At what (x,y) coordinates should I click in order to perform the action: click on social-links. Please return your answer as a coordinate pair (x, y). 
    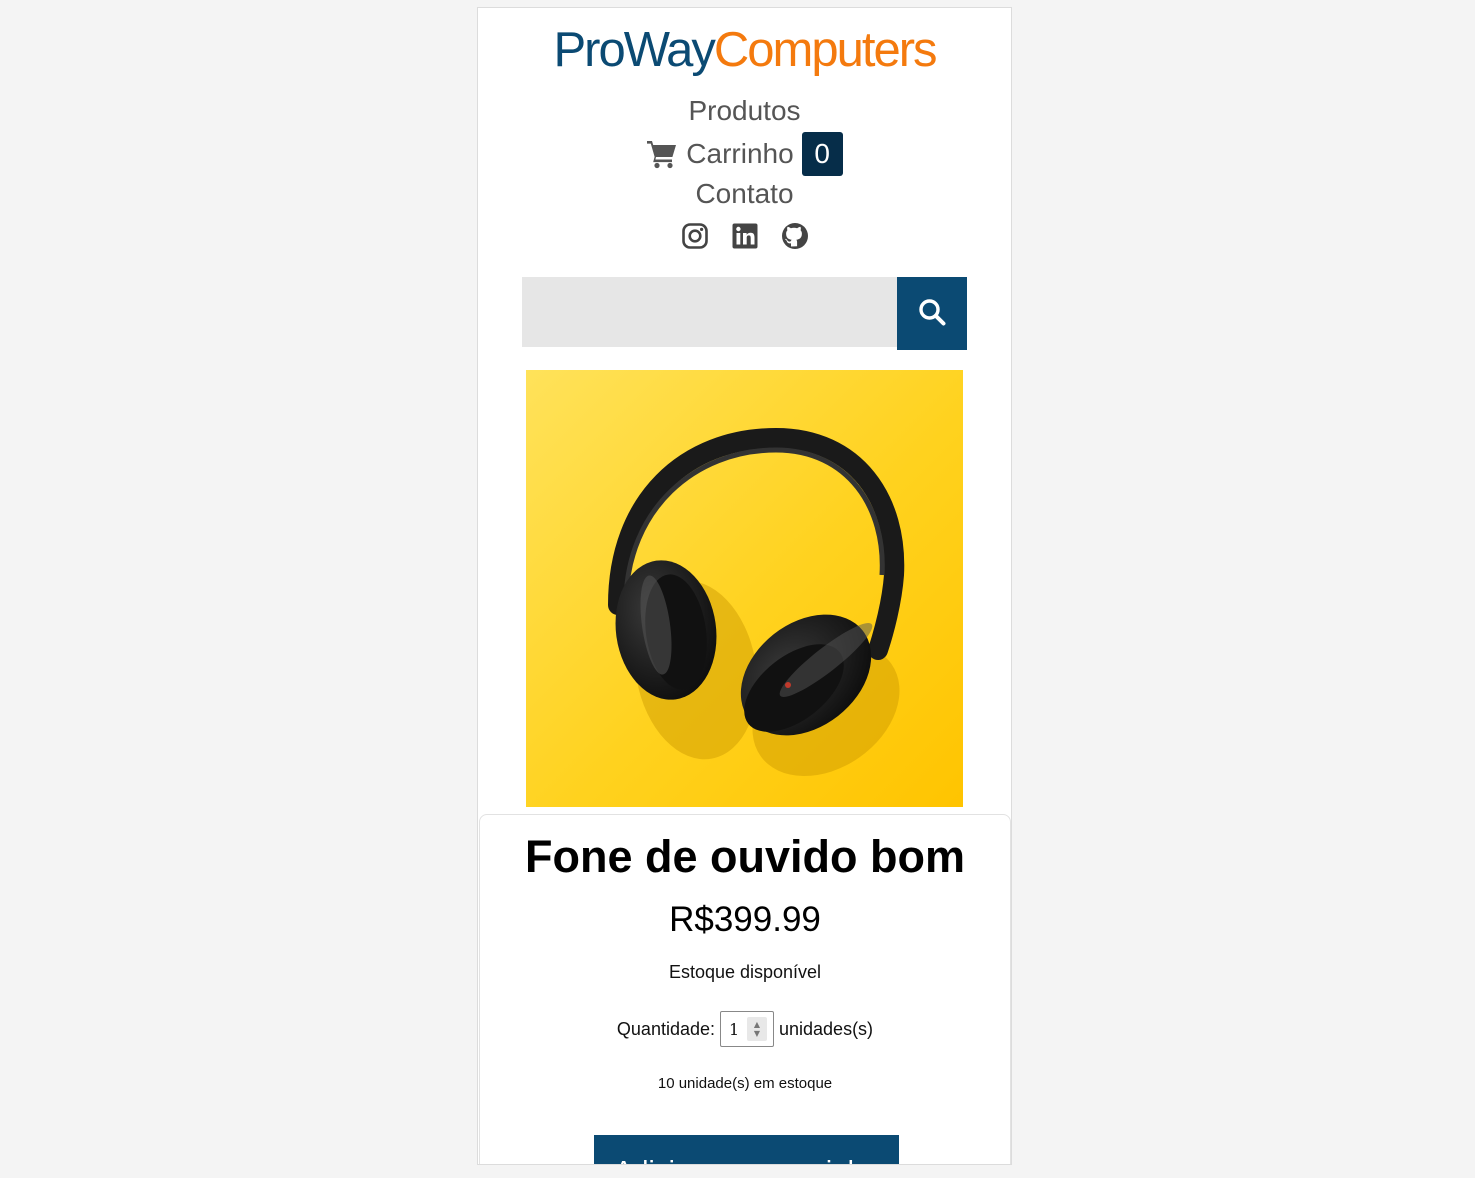
    Looking at the image, I should click on (744, 236).